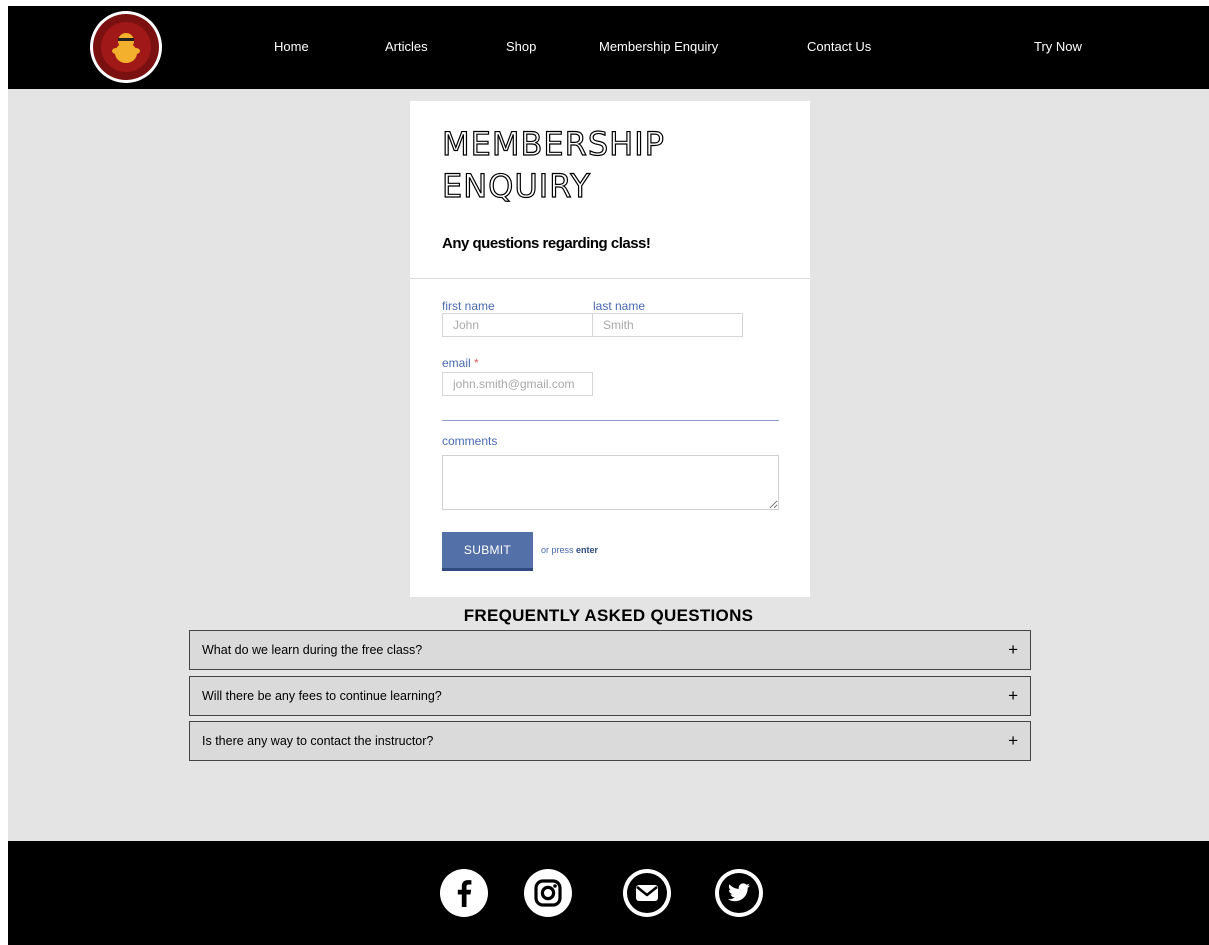 This screenshot has height=945, width=1209. Describe the element at coordinates (619, 306) in the screenshot. I see `last-name-label: last name` at that location.